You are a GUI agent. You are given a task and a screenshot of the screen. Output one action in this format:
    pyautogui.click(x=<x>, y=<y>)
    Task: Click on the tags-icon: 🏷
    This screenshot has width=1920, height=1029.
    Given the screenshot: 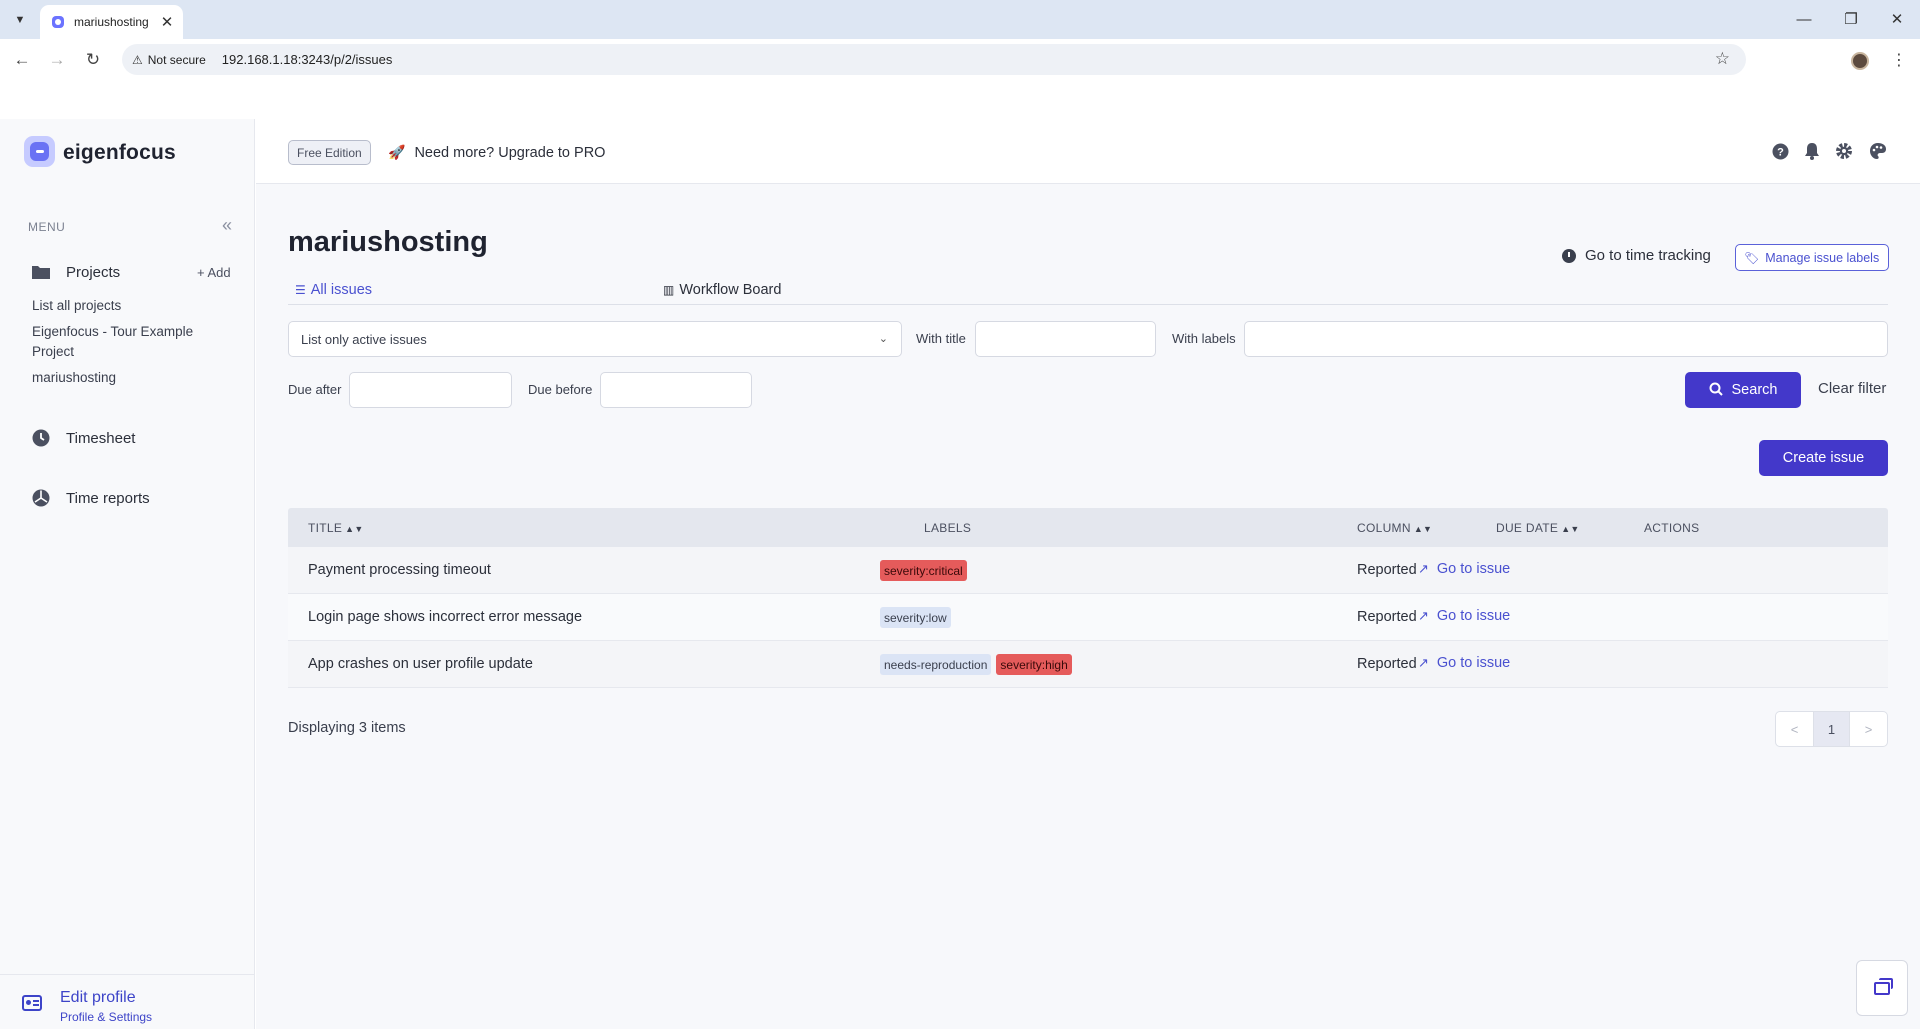 What is the action you would take?
    pyautogui.click(x=1752, y=257)
    